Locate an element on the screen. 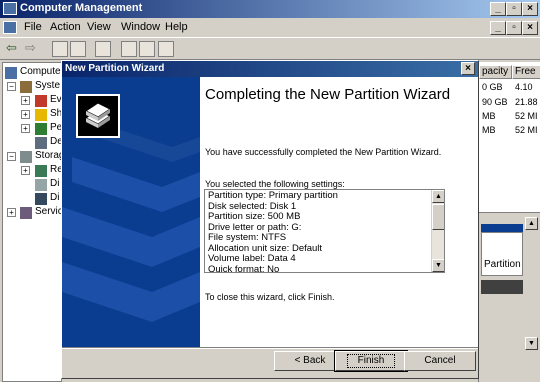  child-close-button: × is located at coordinates (530, 28).